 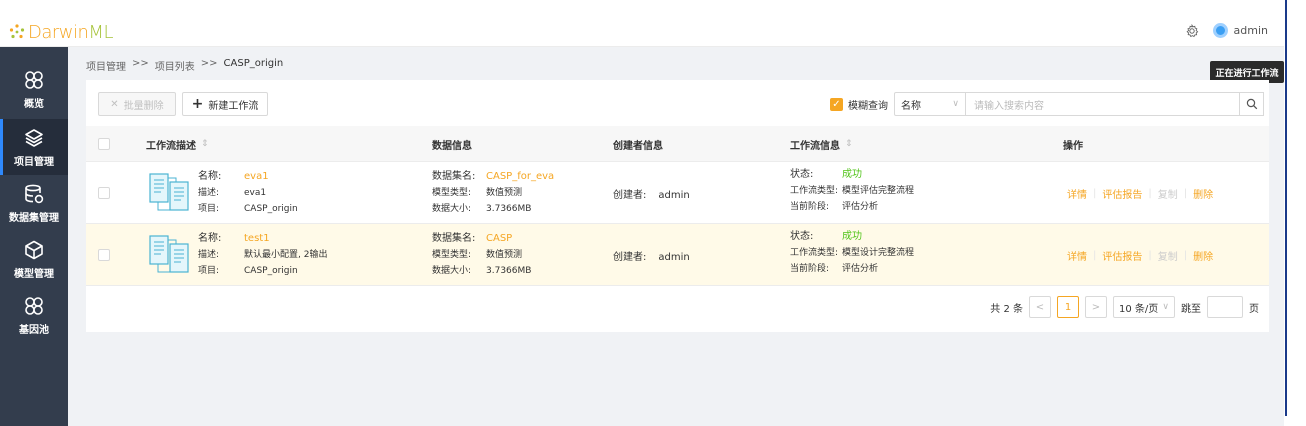 What do you see at coordinates (1254, 309) in the screenshot?
I see `page-unit-label: 页` at bounding box center [1254, 309].